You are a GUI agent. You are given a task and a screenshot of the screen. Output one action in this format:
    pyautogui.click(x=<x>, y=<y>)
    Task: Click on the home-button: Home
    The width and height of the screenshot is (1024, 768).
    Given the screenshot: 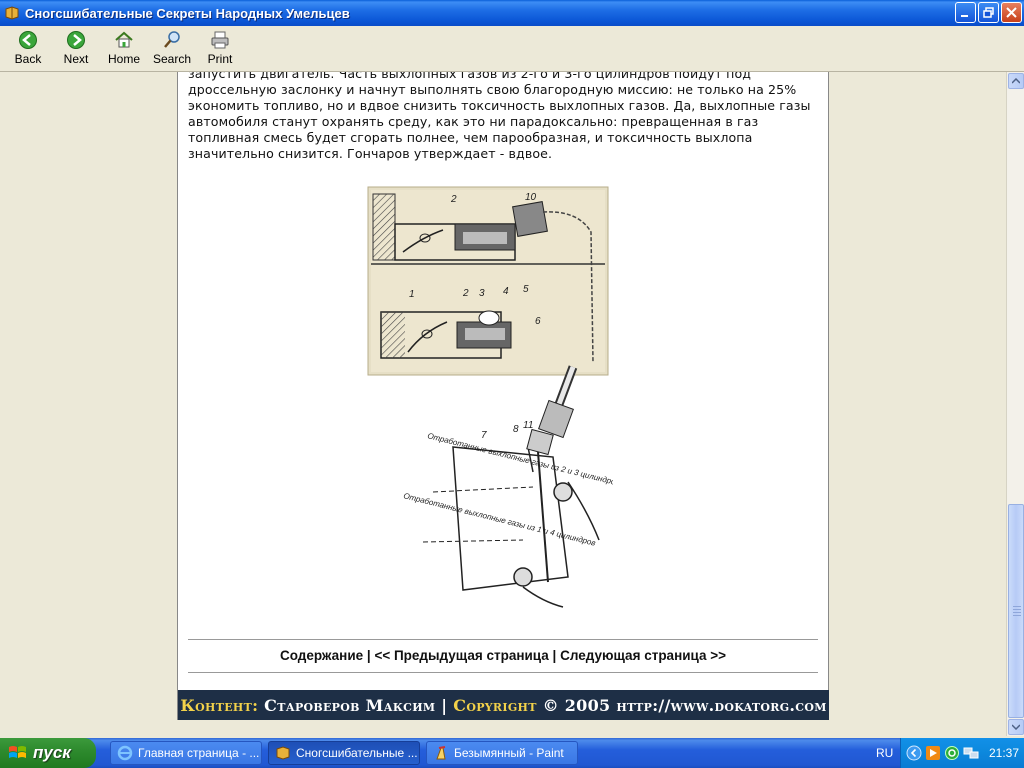 What is the action you would take?
    pyautogui.click(x=124, y=48)
    